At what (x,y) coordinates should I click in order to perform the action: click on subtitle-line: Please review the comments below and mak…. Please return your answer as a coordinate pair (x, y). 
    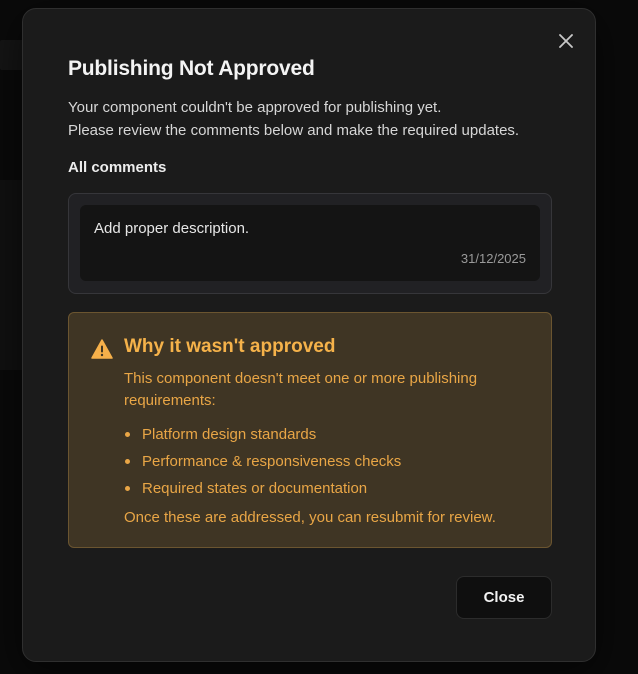
    Looking at the image, I should click on (294, 130).